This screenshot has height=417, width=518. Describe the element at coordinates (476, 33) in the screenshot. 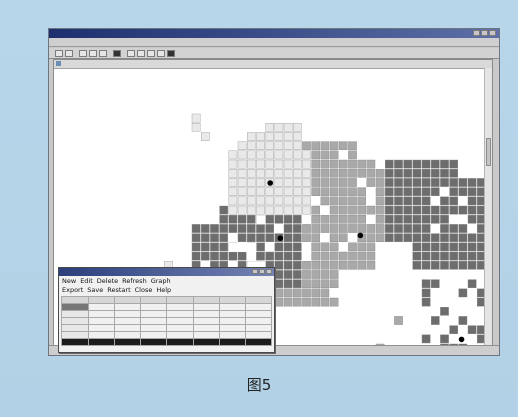

I see `minimize-button` at that location.